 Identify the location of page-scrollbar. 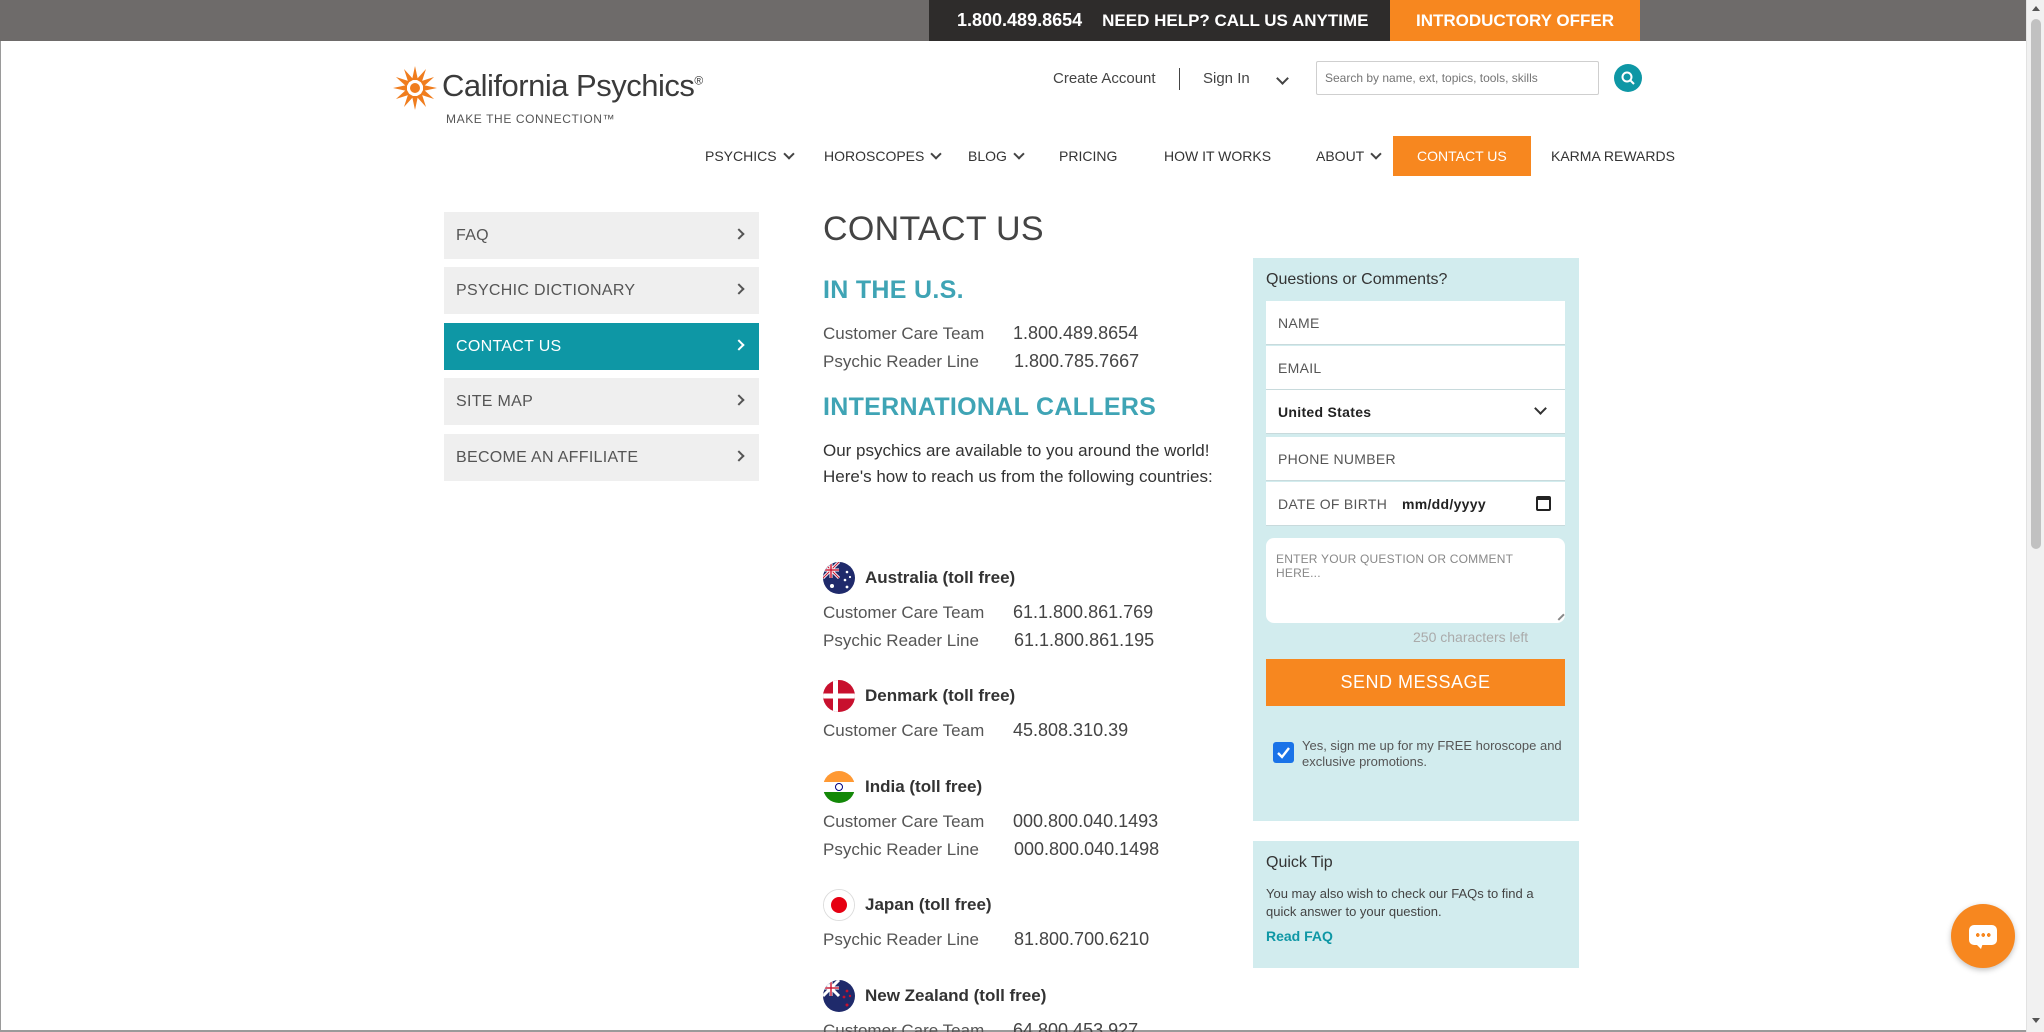
(2035, 516).